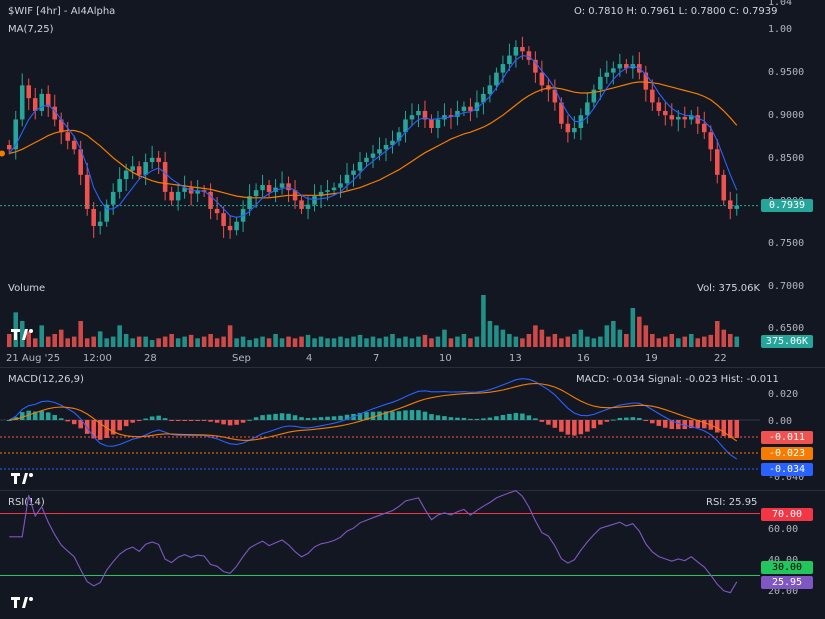 This screenshot has height=619, width=825. Describe the element at coordinates (783, 394) in the screenshot. I see `macd-tick: 0.020` at that location.